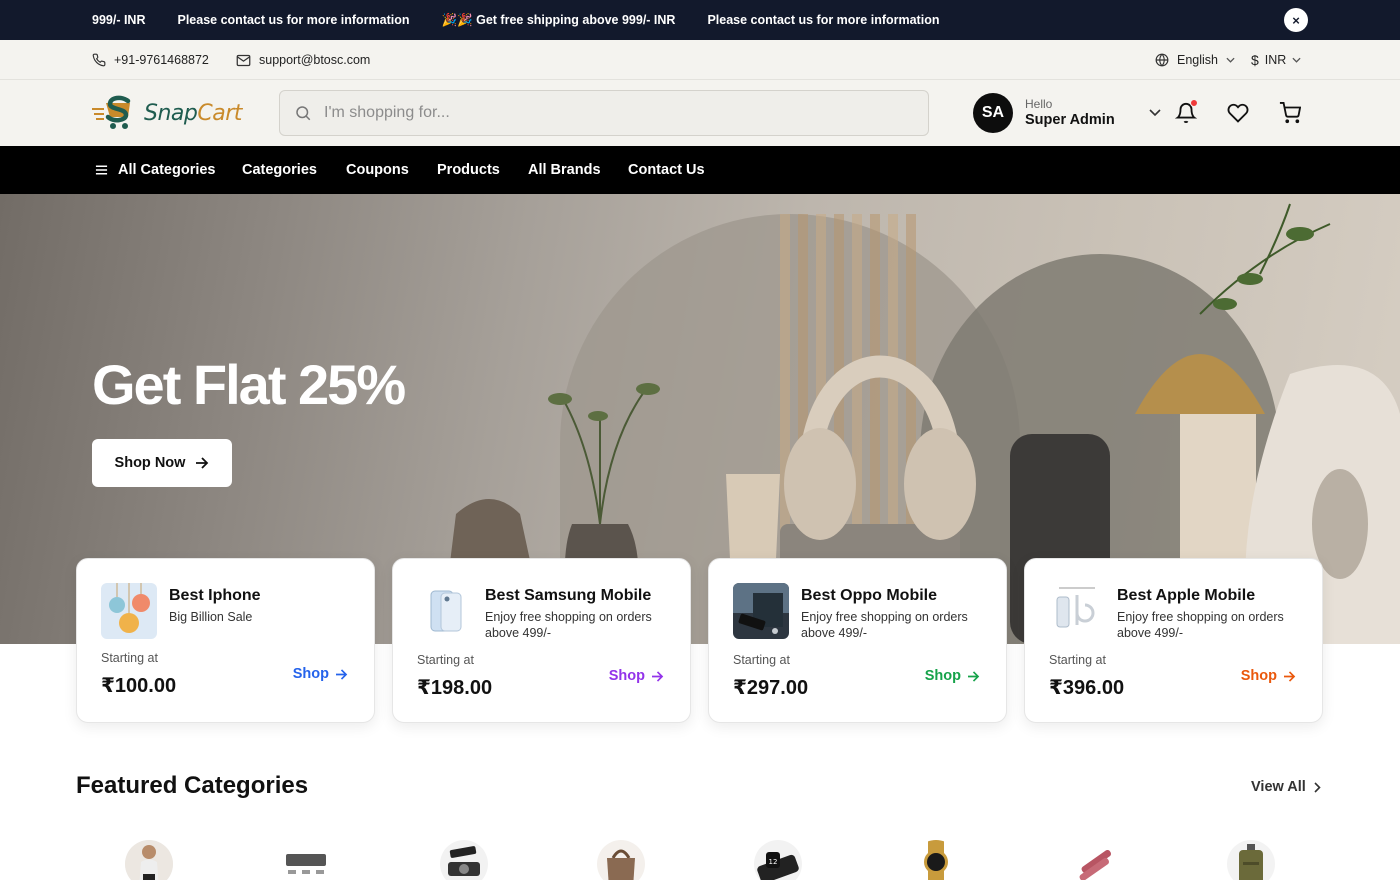 The height and width of the screenshot is (880, 1400). I want to click on phone-contact: +91-9761468872, so click(150, 60).